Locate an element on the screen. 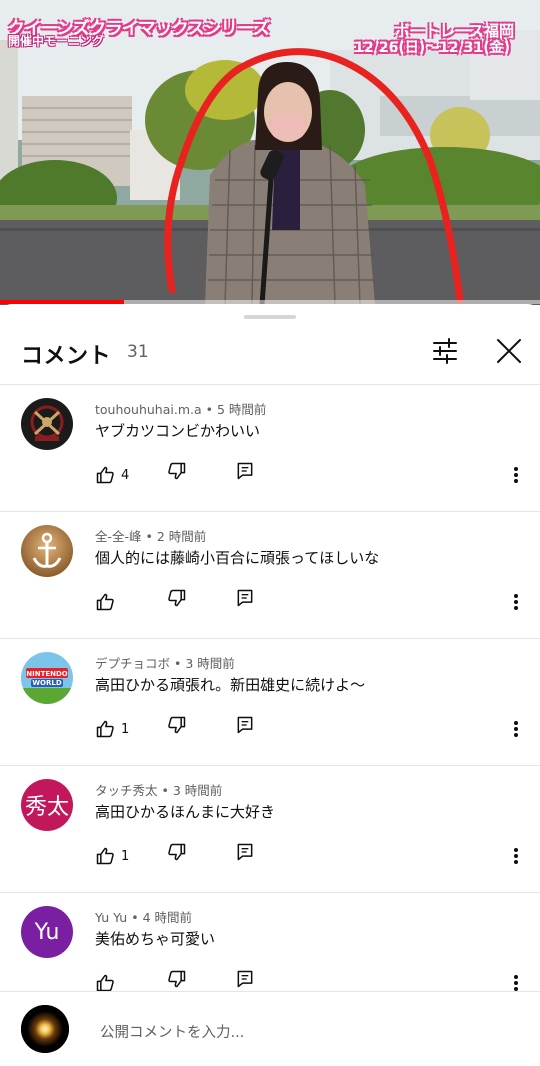  avatar-nintendo-world-image: NINTENDOWORLD is located at coordinates (47, 678).